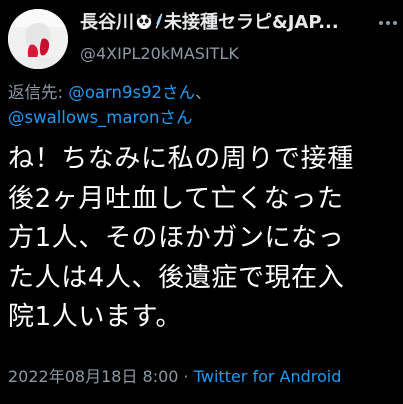 This screenshot has height=404, width=403. What do you see at coordinates (144, 21) in the screenshot?
I see `panda-icon` at bounding box center [144, 21].